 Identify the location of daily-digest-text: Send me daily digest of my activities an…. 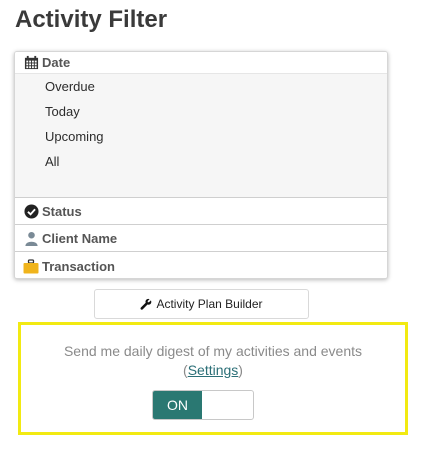
(213, 361).